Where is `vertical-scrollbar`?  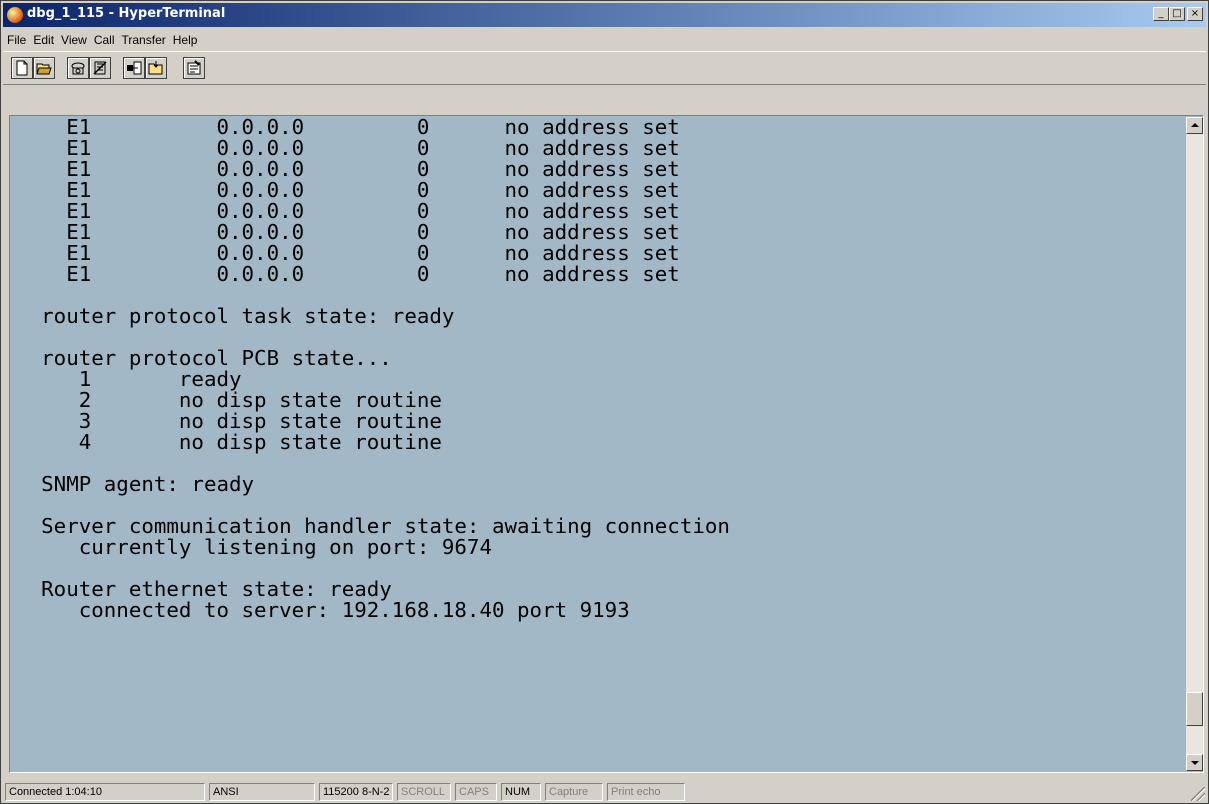 vertical-scrollbar is located at coordinates (1194, 444).